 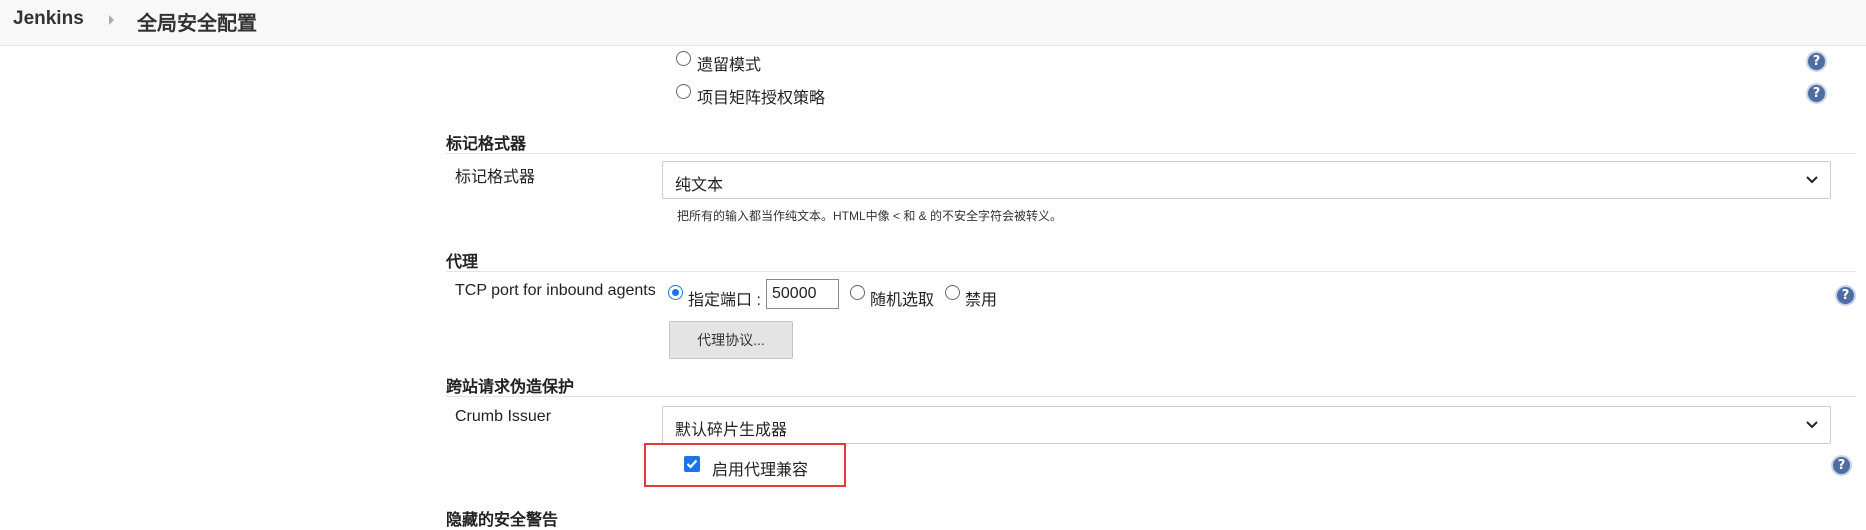 What do you see at coordinates (683, 91) in the screenshot?
I see `radio-project-matrix` at bounding box center [683, 91].